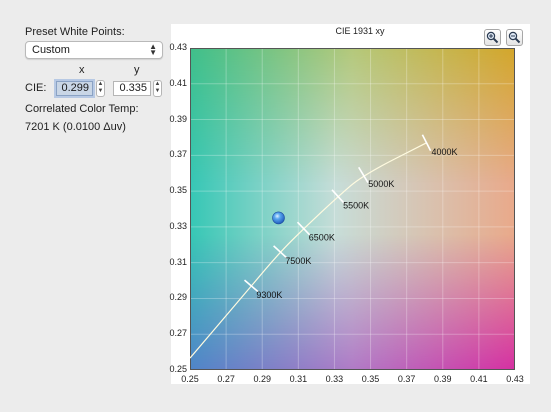 The width and height of the screenshot is (551, 412). Describe the element at coordinates (82, 70) in the screenshot. I see `column-x-header: x` at that location.